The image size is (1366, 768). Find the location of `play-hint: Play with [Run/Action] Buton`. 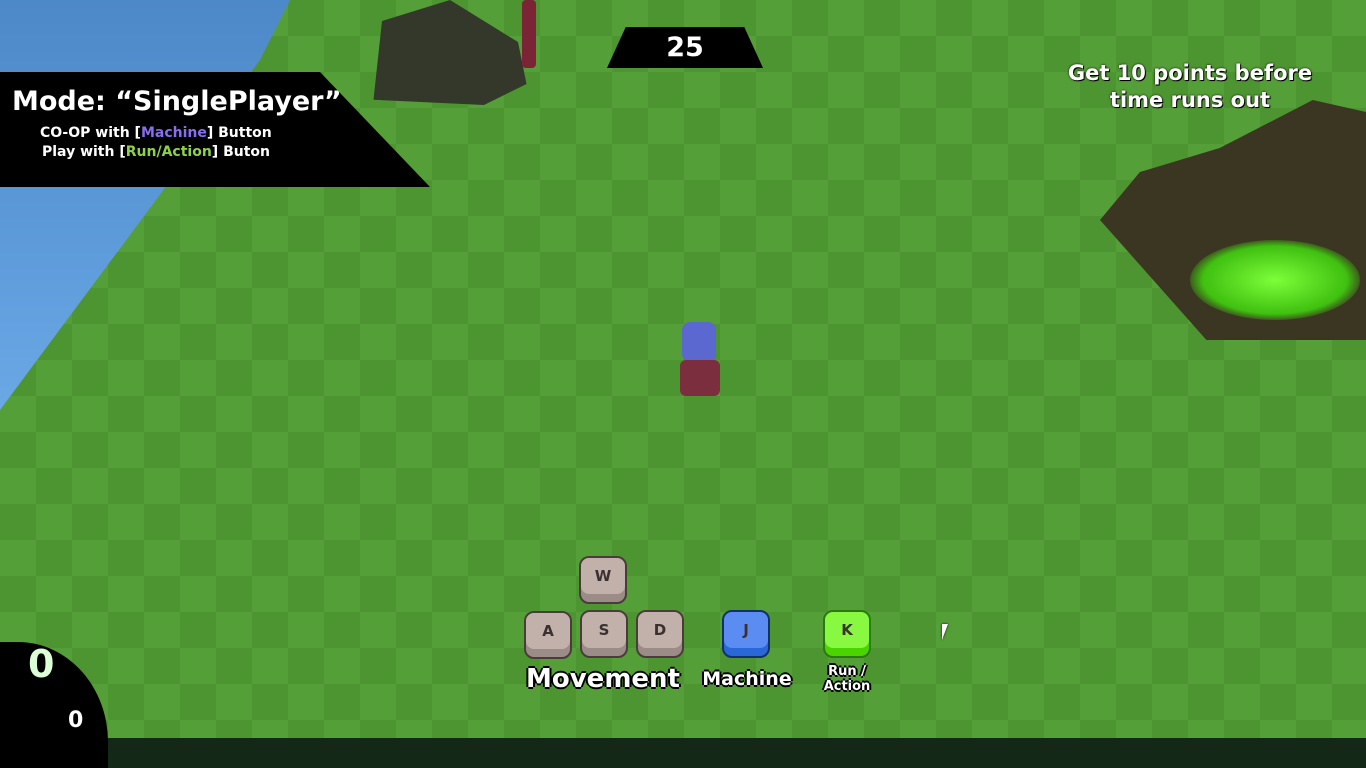

play-hint: Play with [Run/Action] Buton is located at coordinates (156, 152).